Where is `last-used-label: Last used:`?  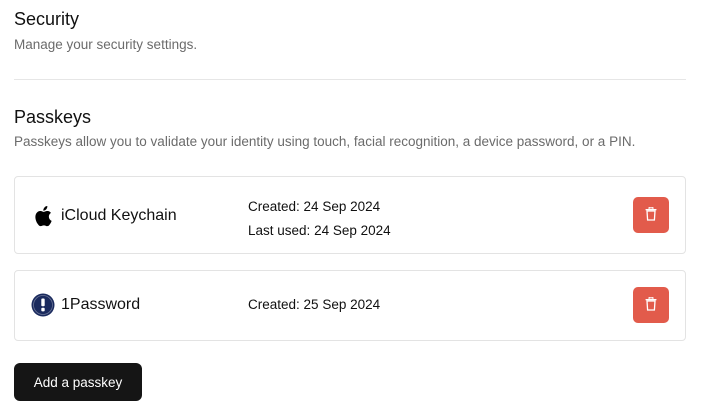 last-used-label: Last used: is located at coordinates (279, 230).